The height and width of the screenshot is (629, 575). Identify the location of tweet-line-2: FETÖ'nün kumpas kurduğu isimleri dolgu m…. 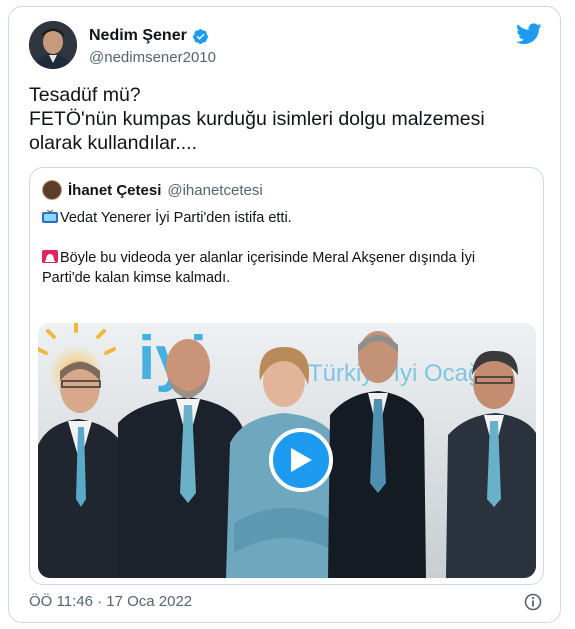
(257, 119).